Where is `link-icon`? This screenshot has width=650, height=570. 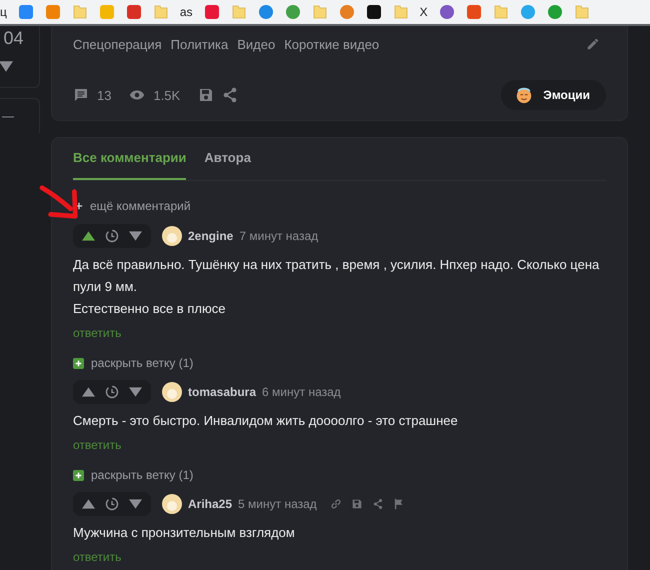
link-icon is located at coordinates (336, 504).